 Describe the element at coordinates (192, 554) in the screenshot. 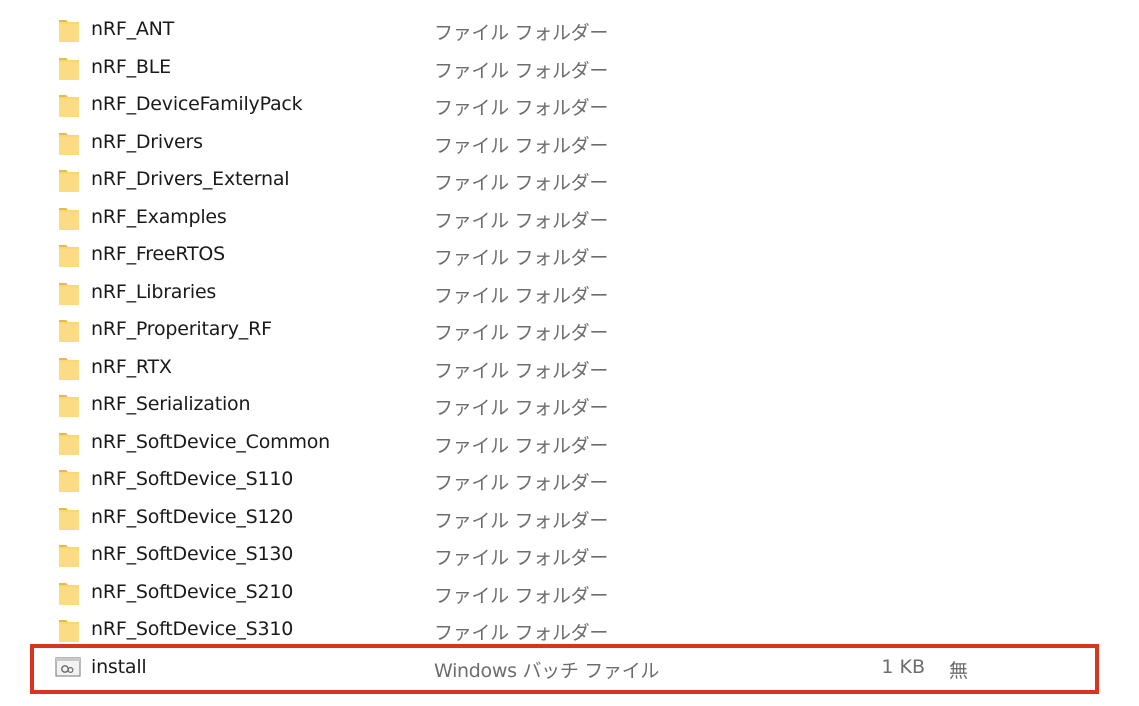

I see `file-name: nRF_SoftDevice_S130` at that location.